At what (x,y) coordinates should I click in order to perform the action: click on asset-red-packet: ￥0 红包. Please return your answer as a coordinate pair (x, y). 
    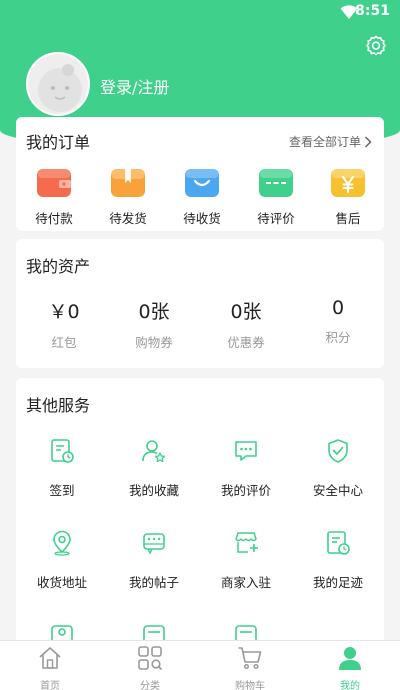
    Looking at the image, I should click on (64, 324).